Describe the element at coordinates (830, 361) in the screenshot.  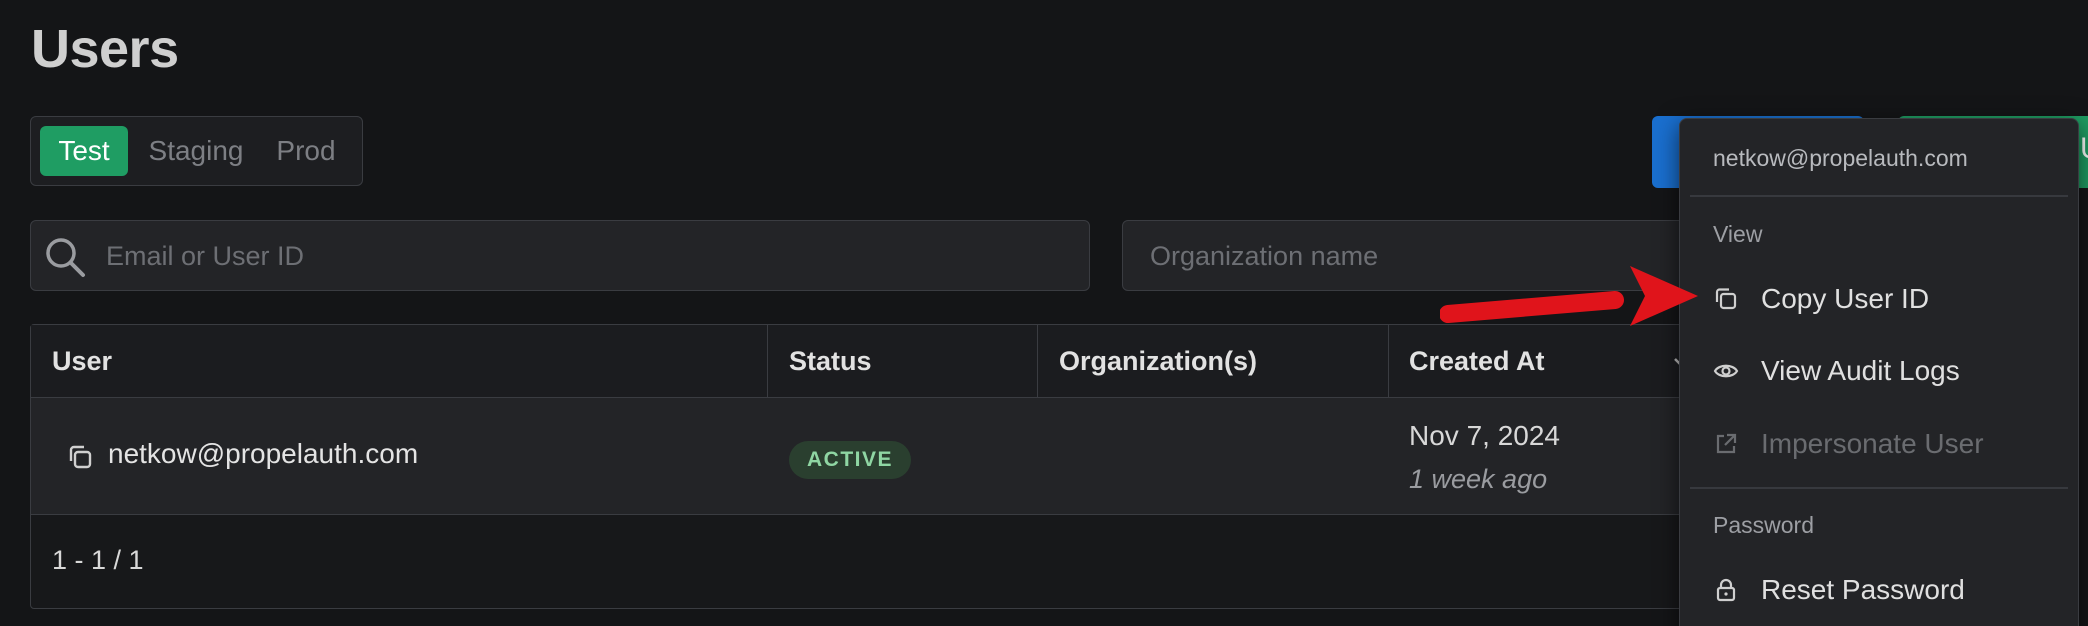
I see `column-header-status: Status` at that location.